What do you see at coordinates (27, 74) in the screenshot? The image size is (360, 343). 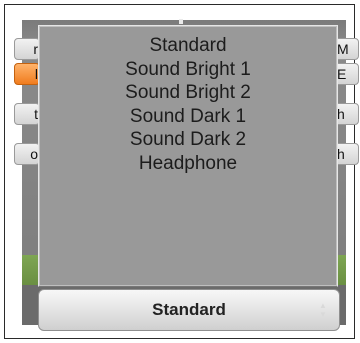 I see `background-button-left-2: l` at bounding box center [27, 74].